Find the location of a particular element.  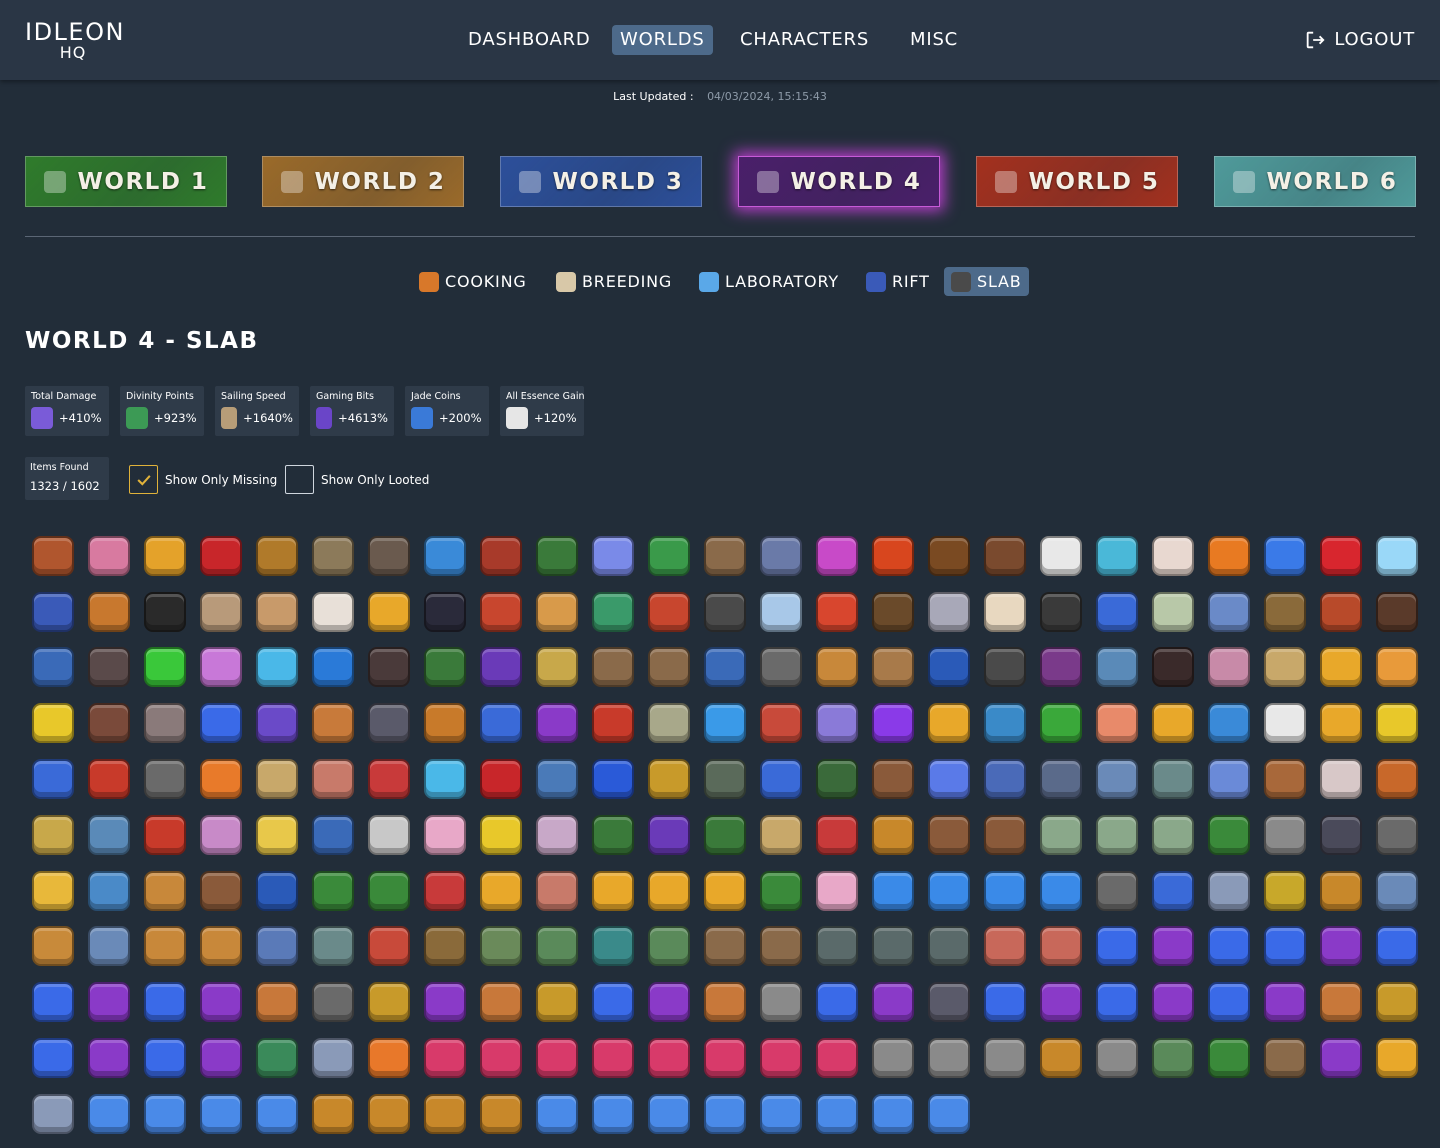

checkbox-box is located at coordinates (299, 479).